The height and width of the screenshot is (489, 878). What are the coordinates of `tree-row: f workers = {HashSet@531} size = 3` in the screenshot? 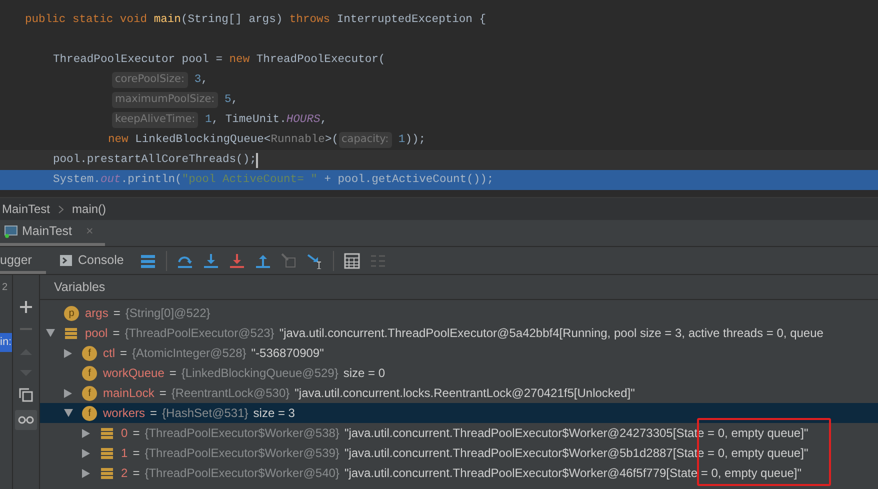 It's located at (459, 413).